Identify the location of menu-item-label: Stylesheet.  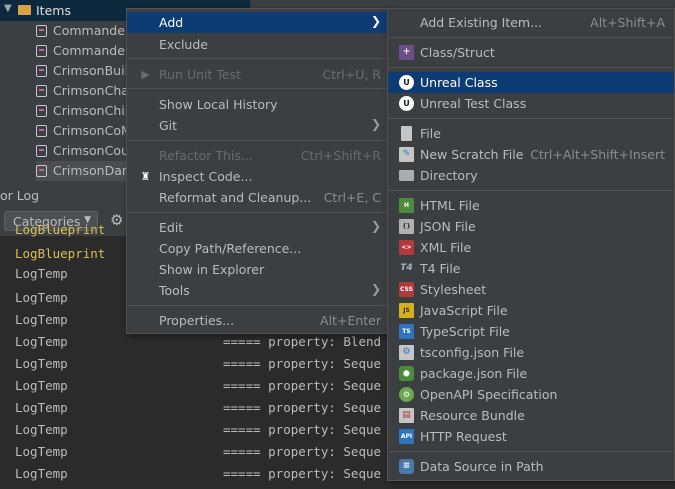
(453, 289).